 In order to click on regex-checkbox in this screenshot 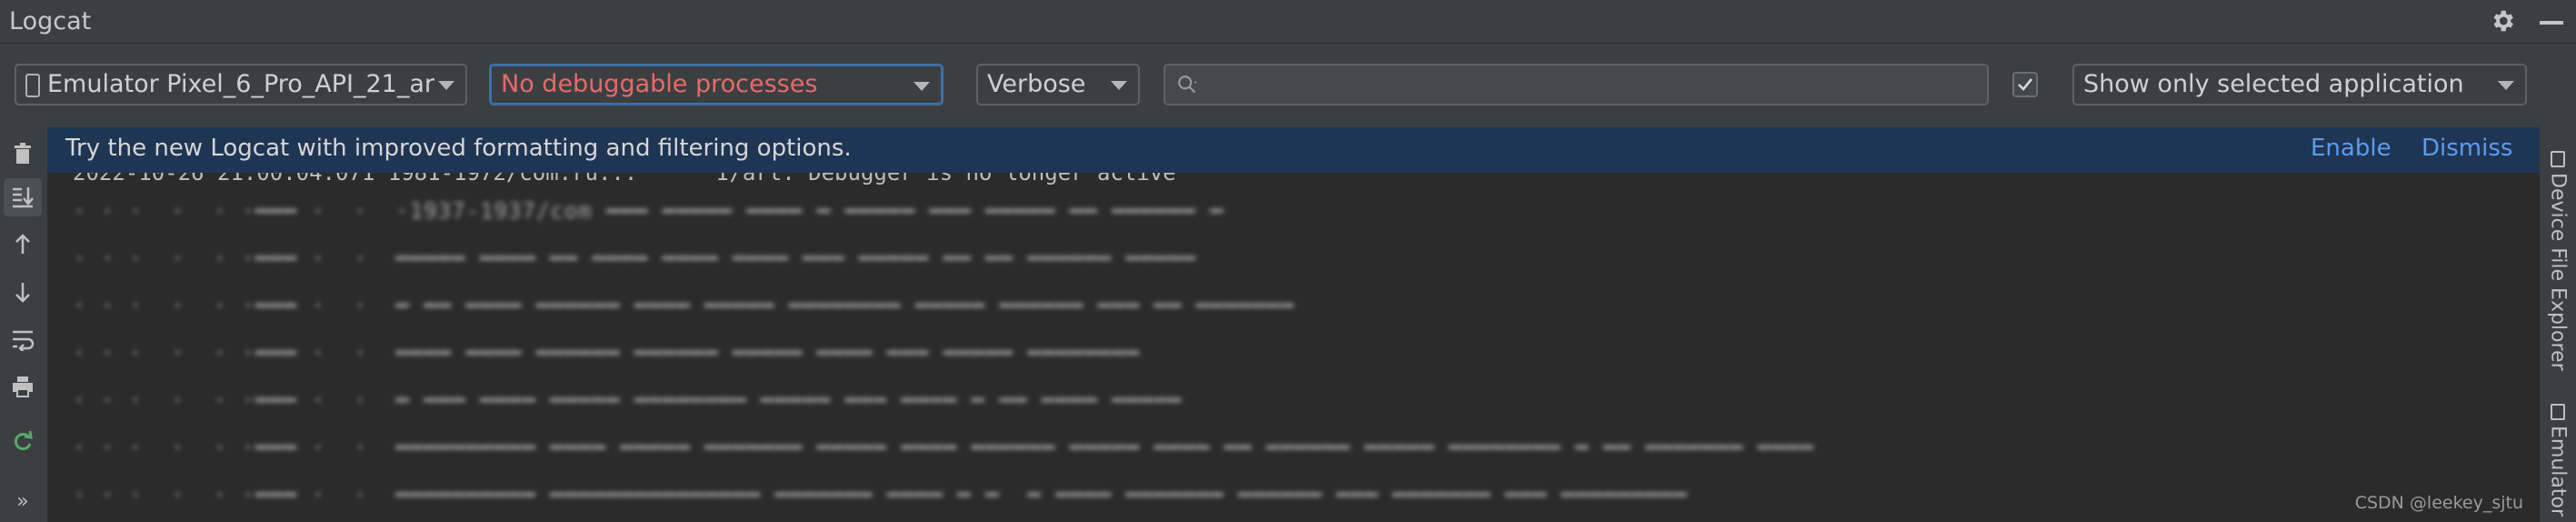, I will do `click(2025, 84)`.